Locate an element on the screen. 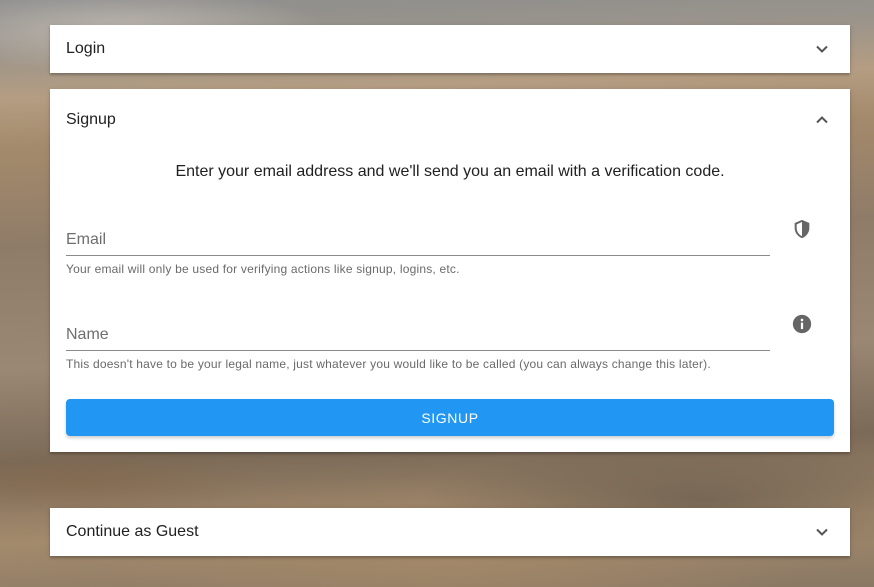 This screenshot has width=874, height=587. guest-panel-title: Continue as Guest is located at coordinates (132, 531).